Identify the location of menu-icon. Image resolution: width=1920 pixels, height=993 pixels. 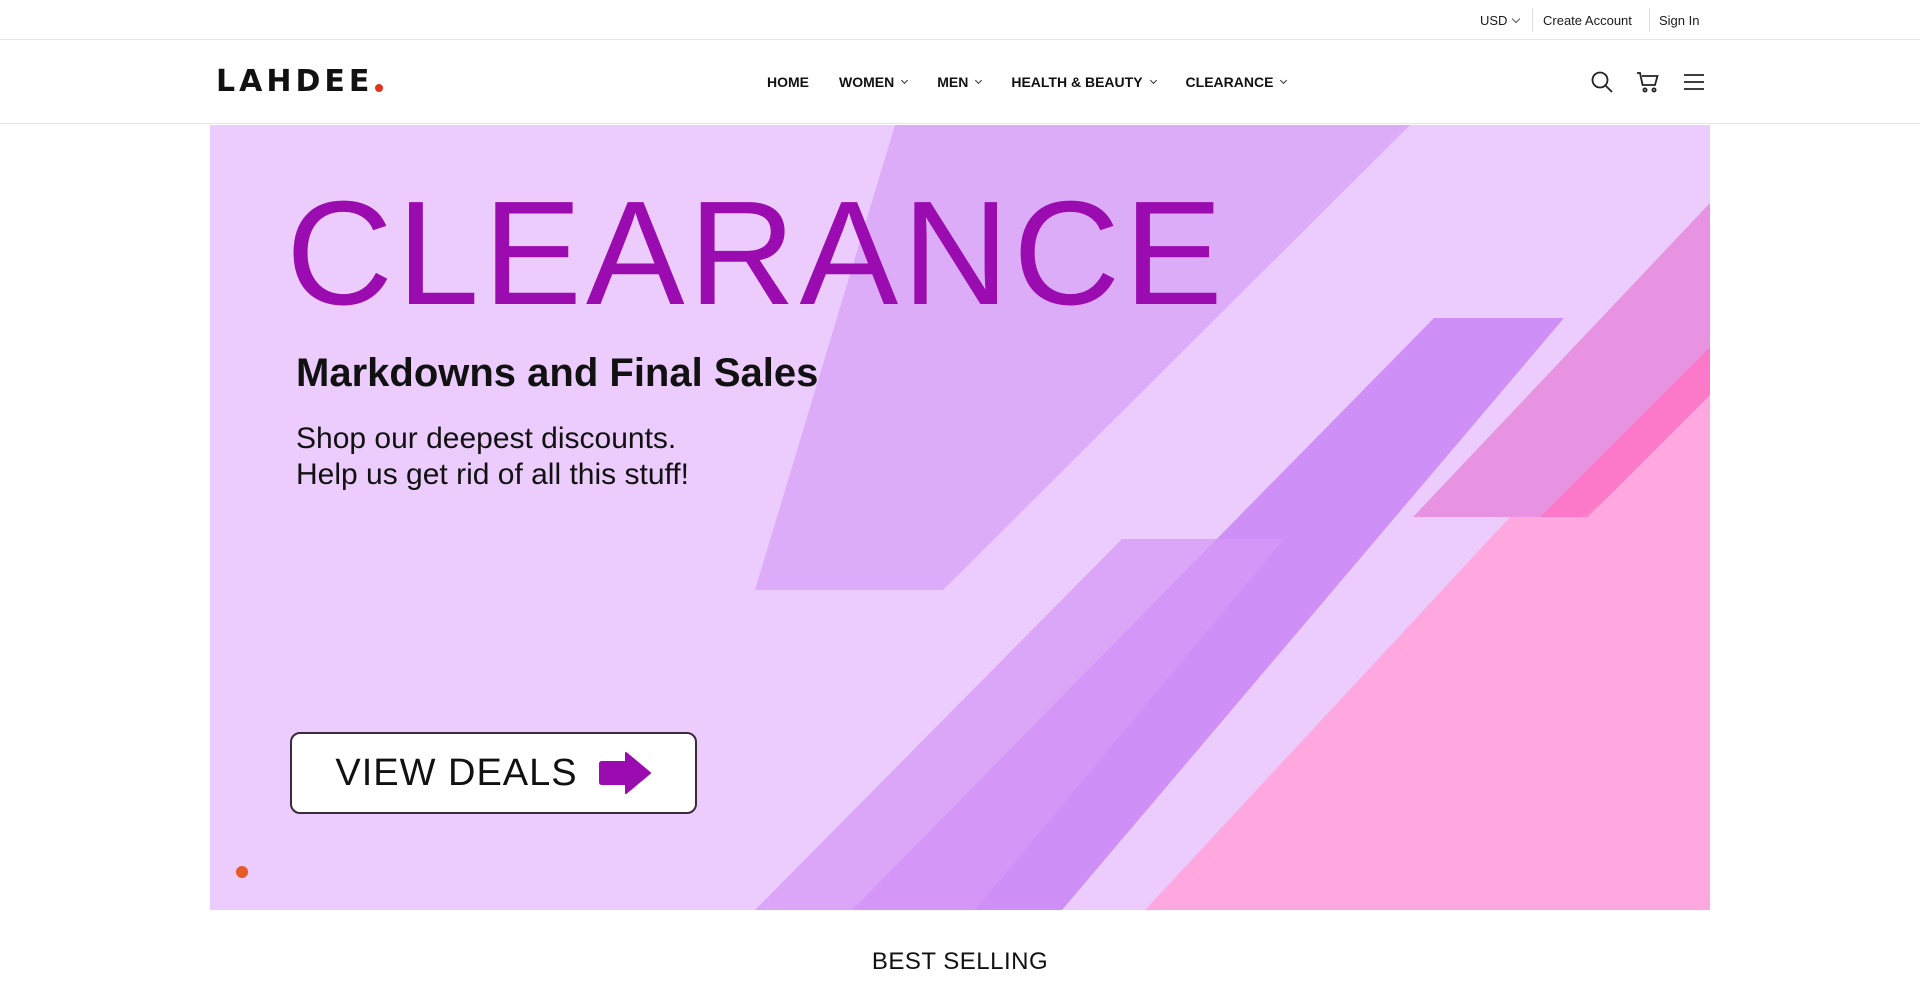
(1694, 82).